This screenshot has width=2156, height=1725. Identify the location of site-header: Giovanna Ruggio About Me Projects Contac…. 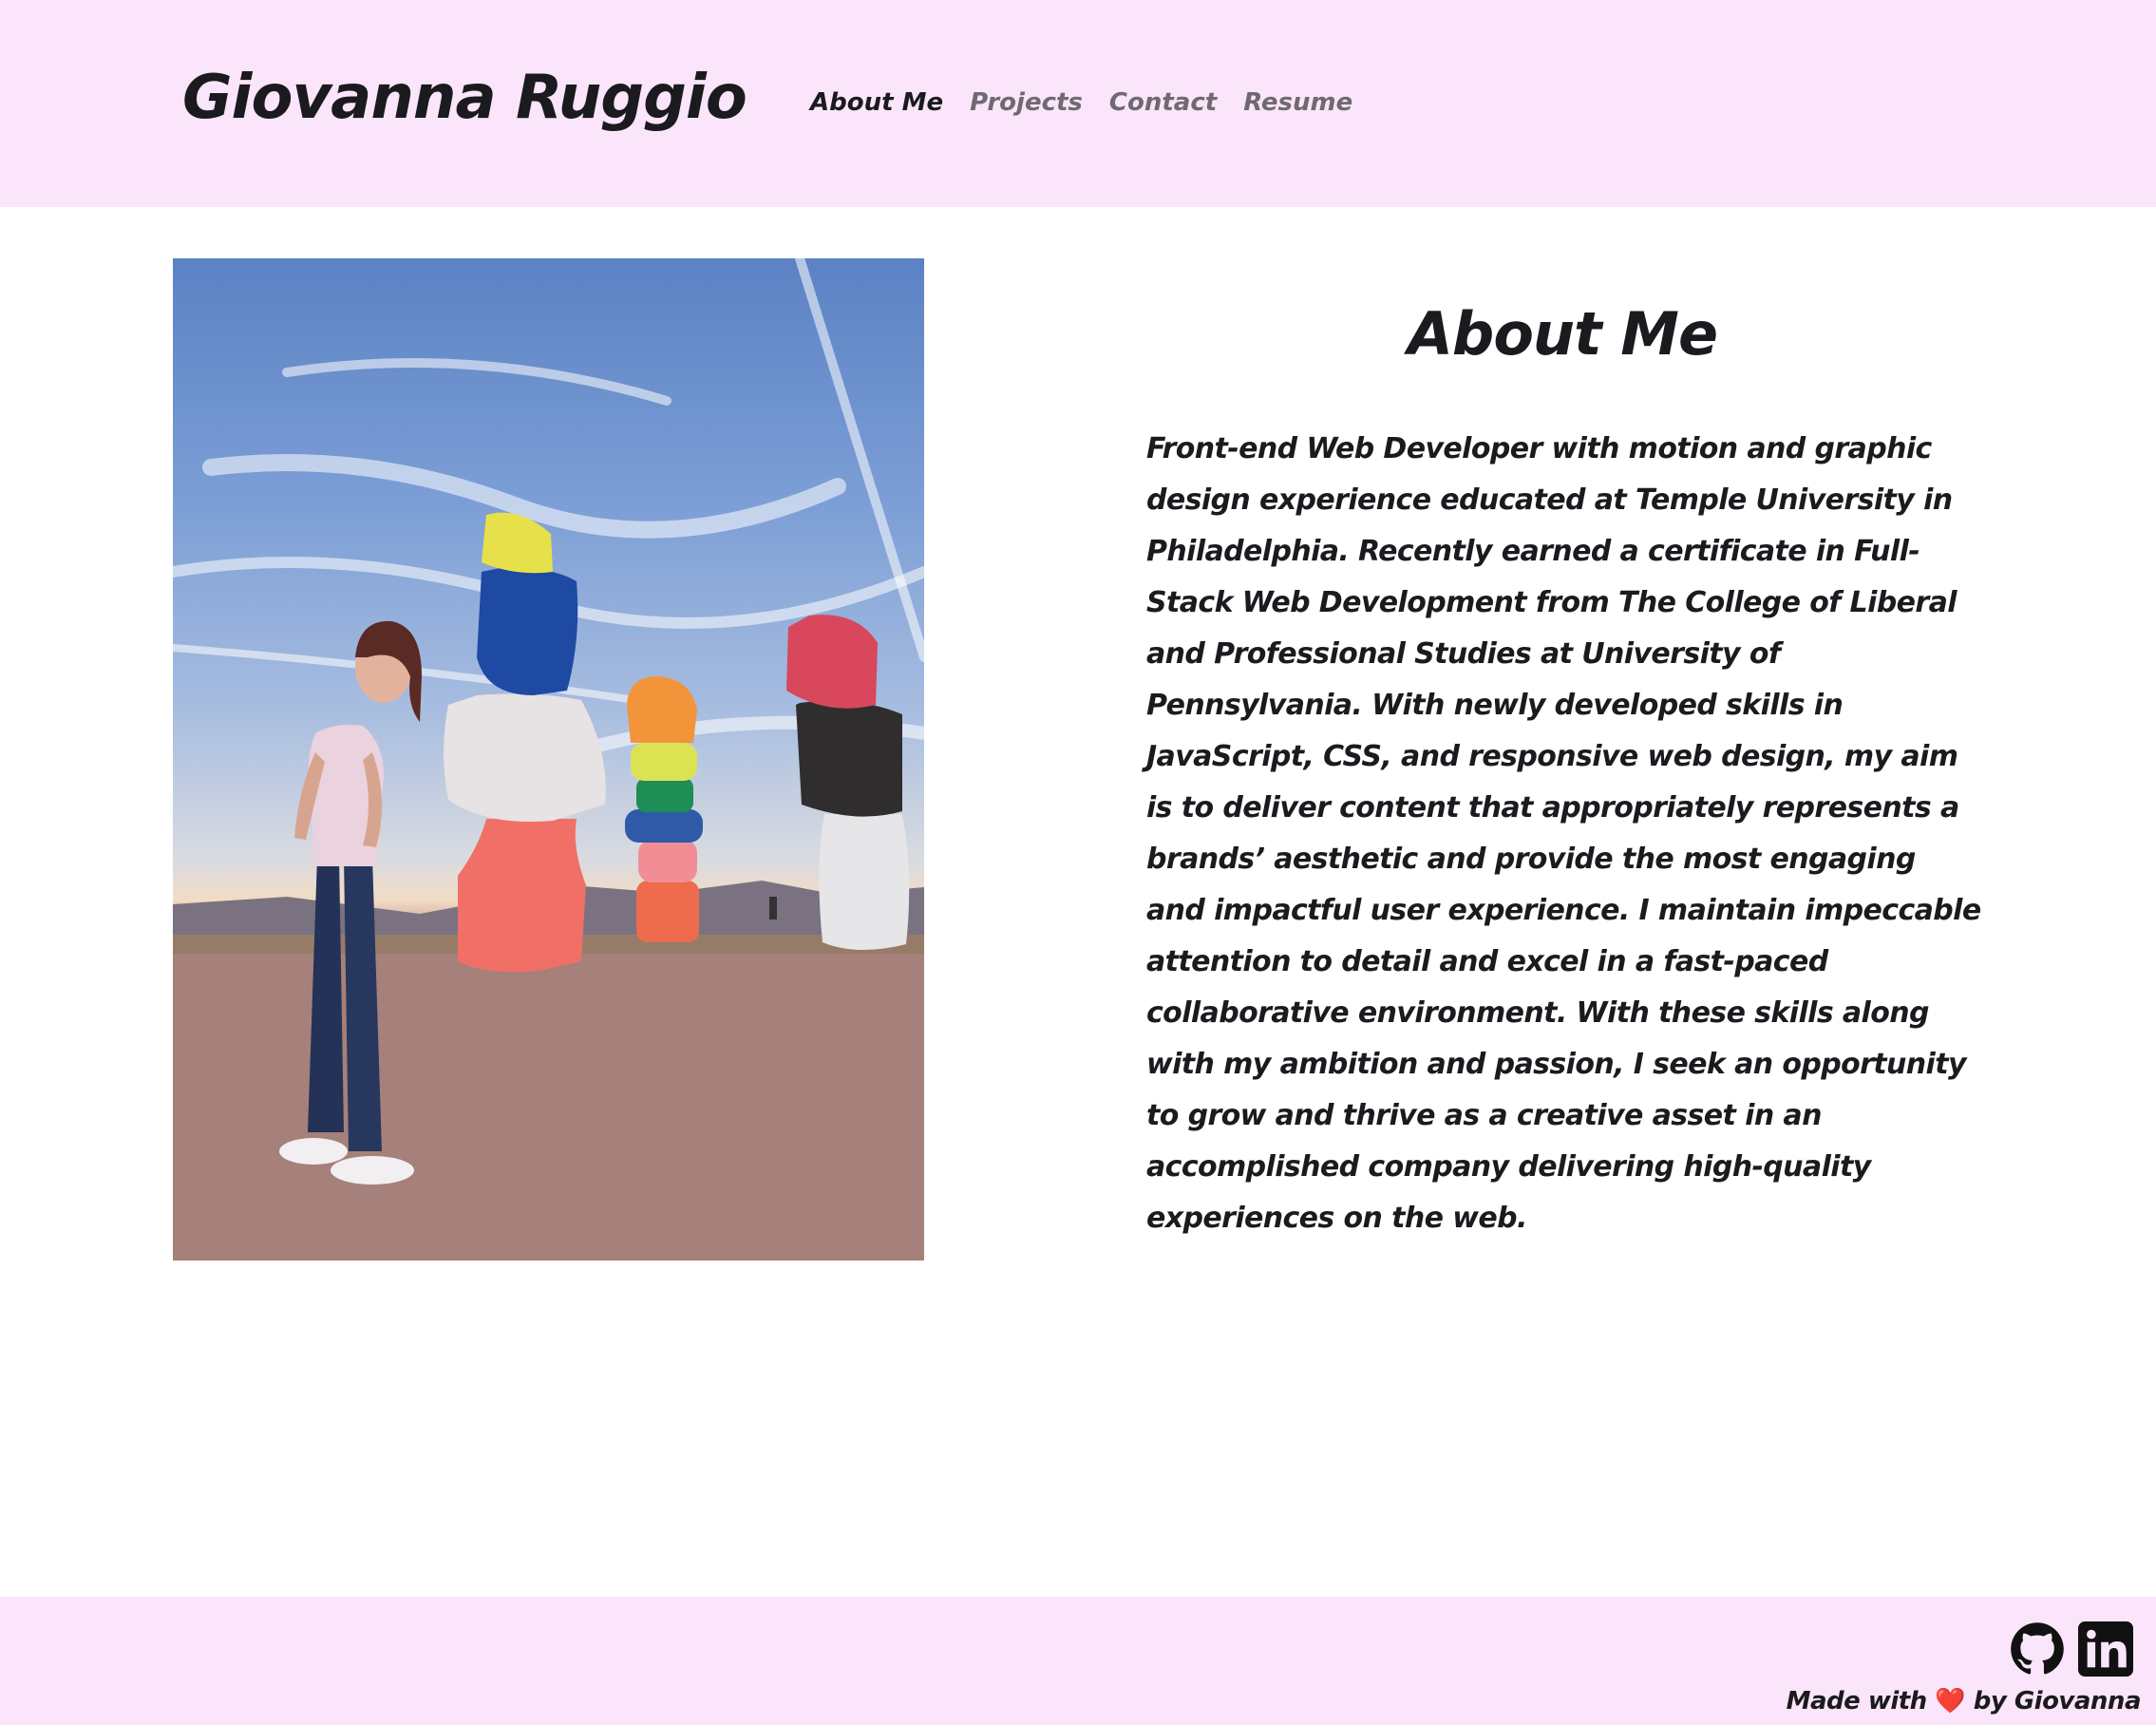
(1078, 104).